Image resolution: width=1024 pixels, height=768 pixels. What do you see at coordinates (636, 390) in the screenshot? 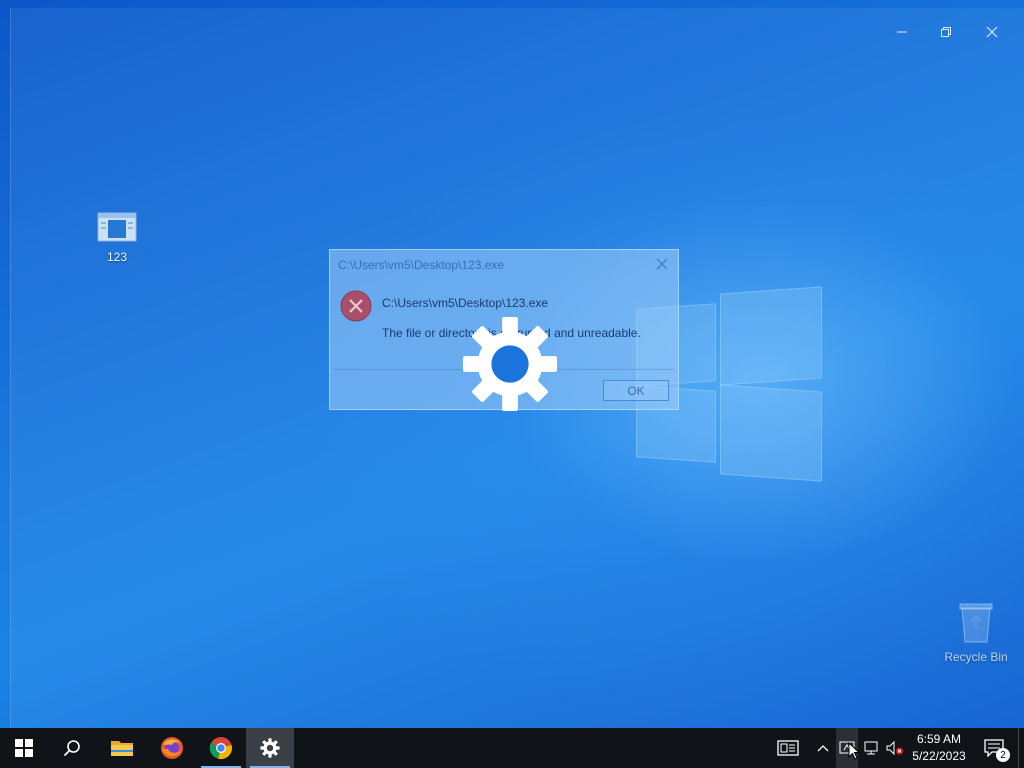
I see `ok-button: OK` at bounding box center [636, 390].